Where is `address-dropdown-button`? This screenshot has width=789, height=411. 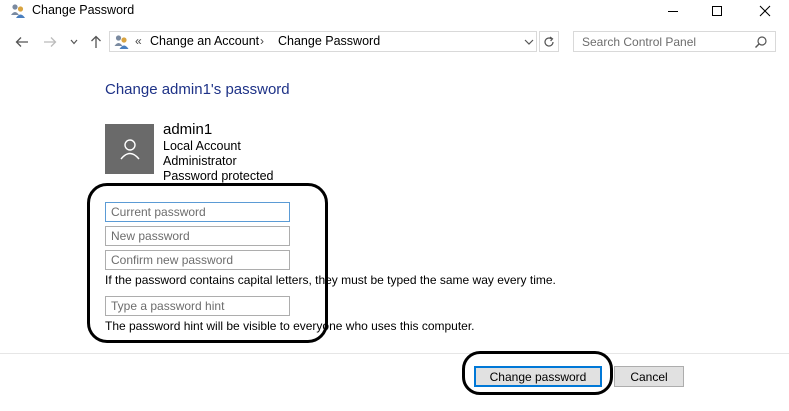 address-dropdown-button is located at coordinates (529, 42).